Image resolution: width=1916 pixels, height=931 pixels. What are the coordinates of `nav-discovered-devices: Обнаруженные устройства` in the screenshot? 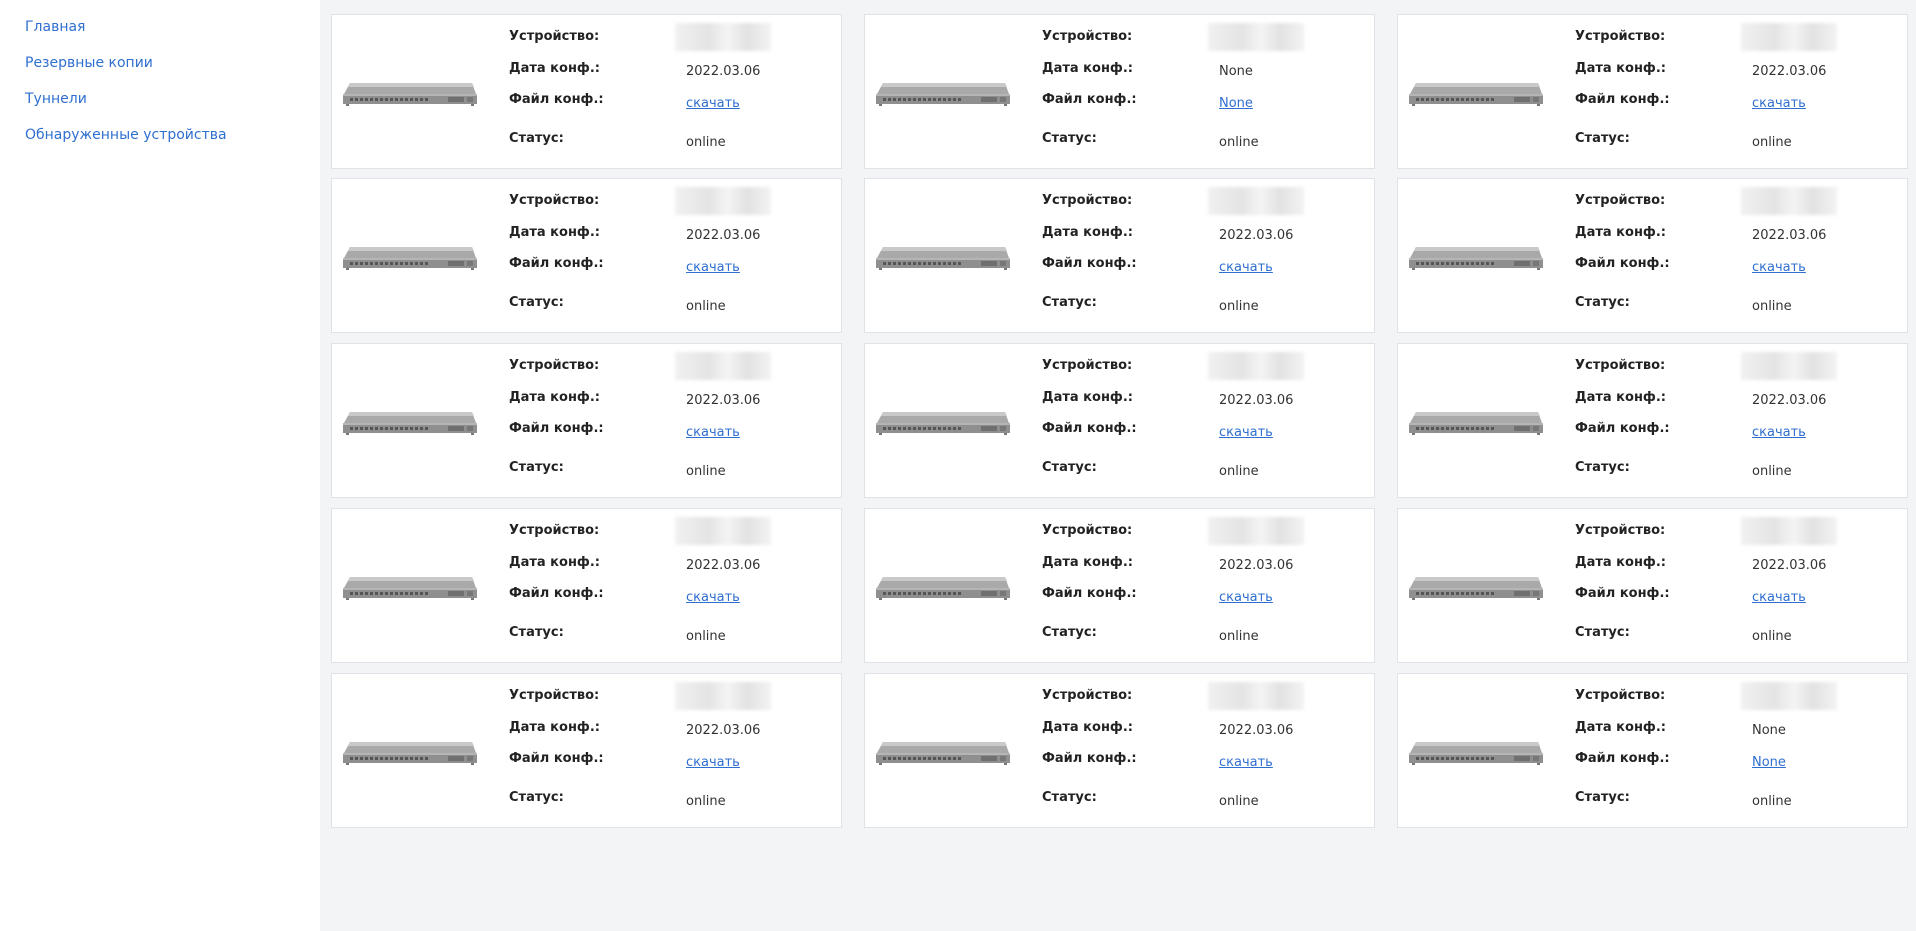 It's located at (126, 135).